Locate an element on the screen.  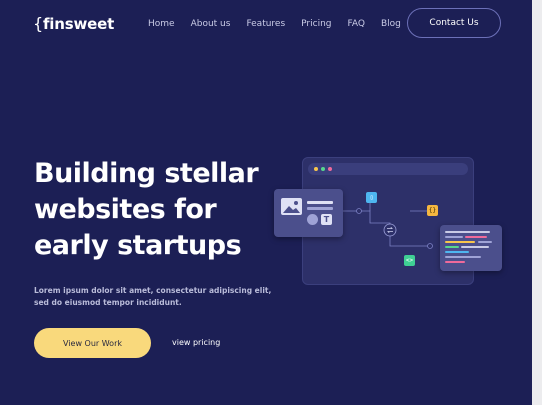
avatar-circle is located at coordinates (312, 219).